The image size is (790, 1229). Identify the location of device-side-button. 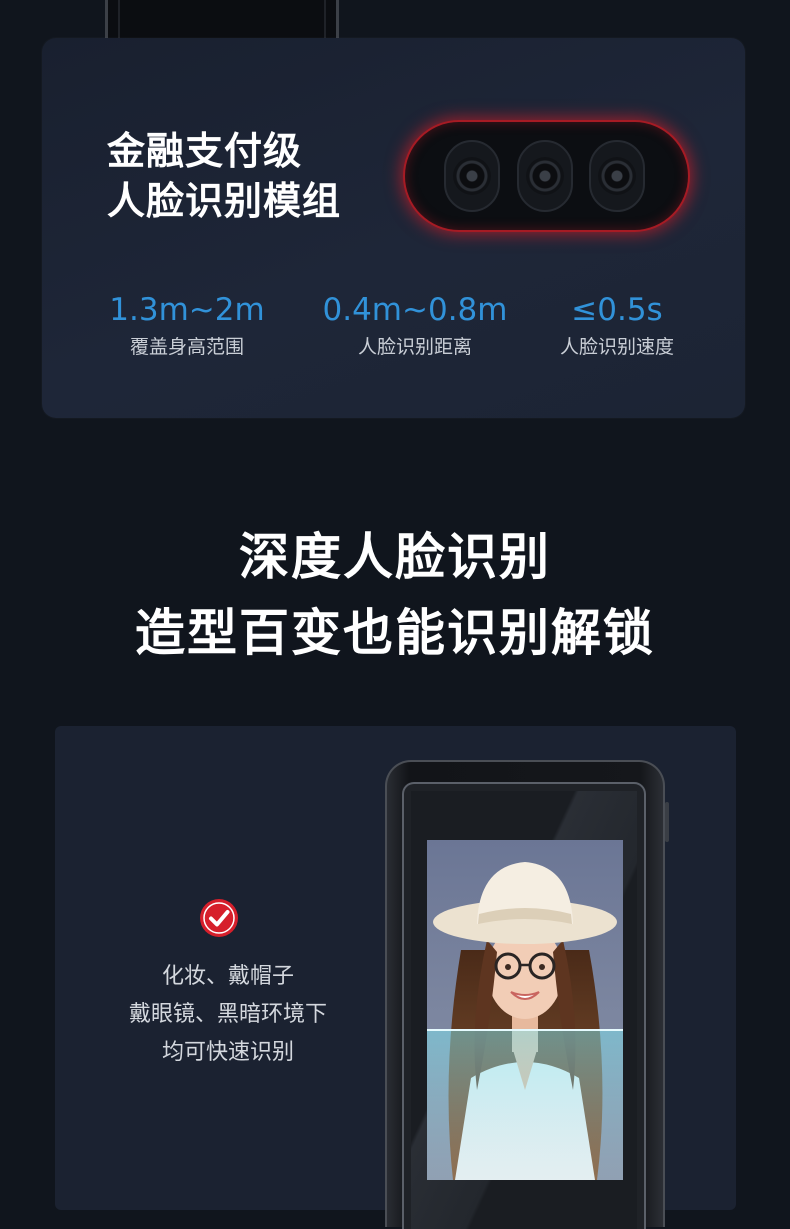
(667, 822).